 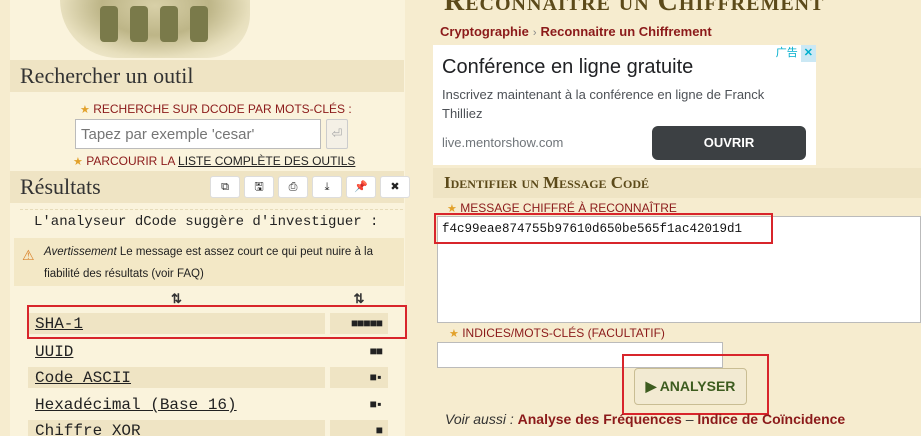 I want to click on ad-corner: 广告 ✕, so click(x=794, y=53).